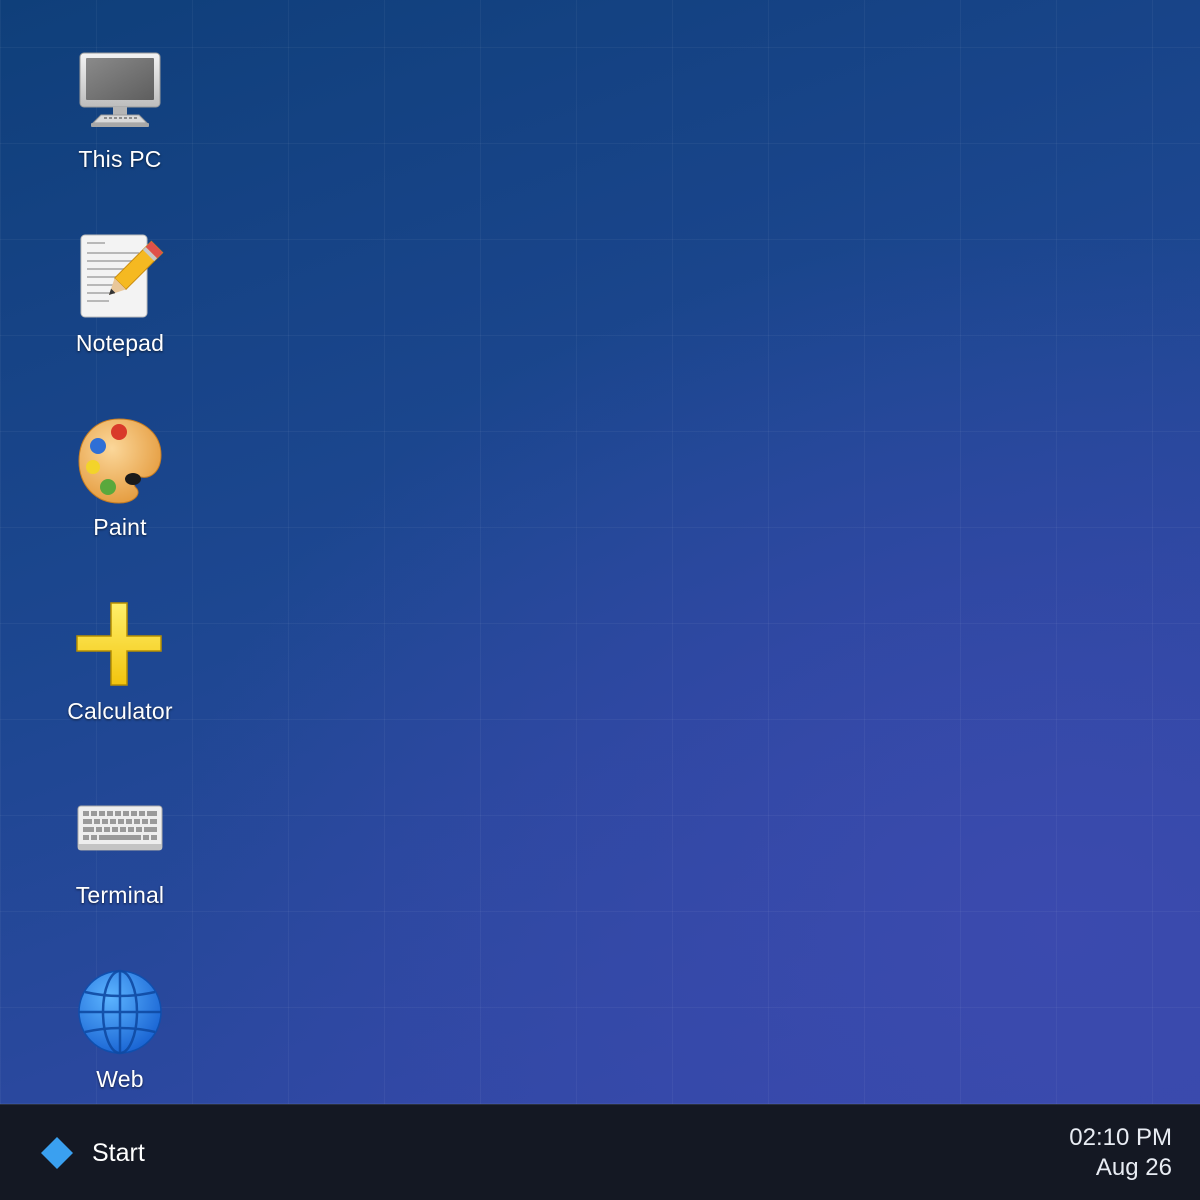 The height and width of the screenshot is (1200, 1200). I want to click on desktop-icon-label: Web, so click(120, 1079).